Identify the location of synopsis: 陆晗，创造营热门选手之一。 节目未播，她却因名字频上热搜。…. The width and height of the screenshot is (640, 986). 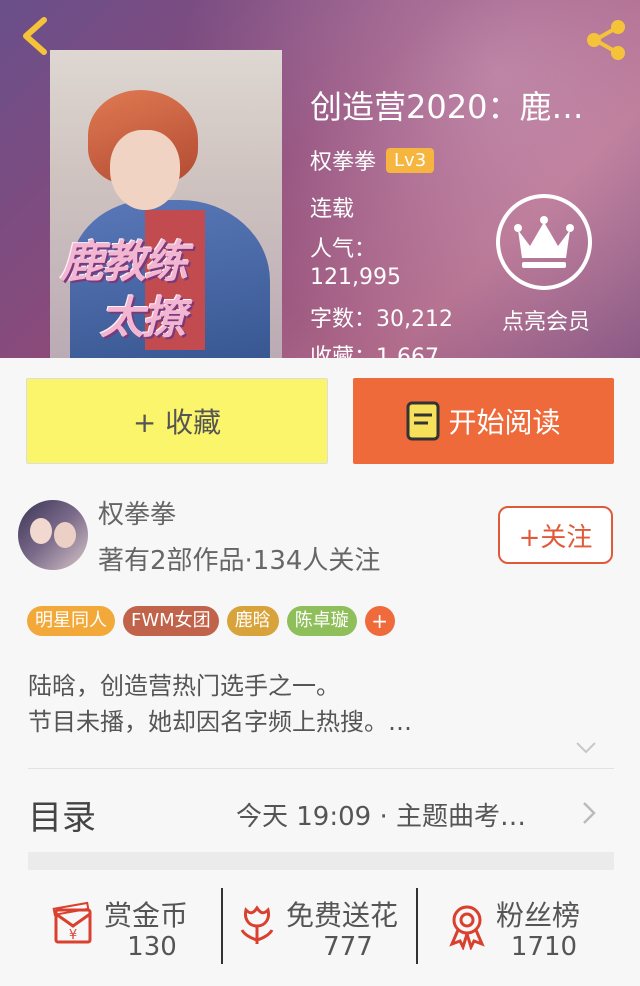
(323, 704).